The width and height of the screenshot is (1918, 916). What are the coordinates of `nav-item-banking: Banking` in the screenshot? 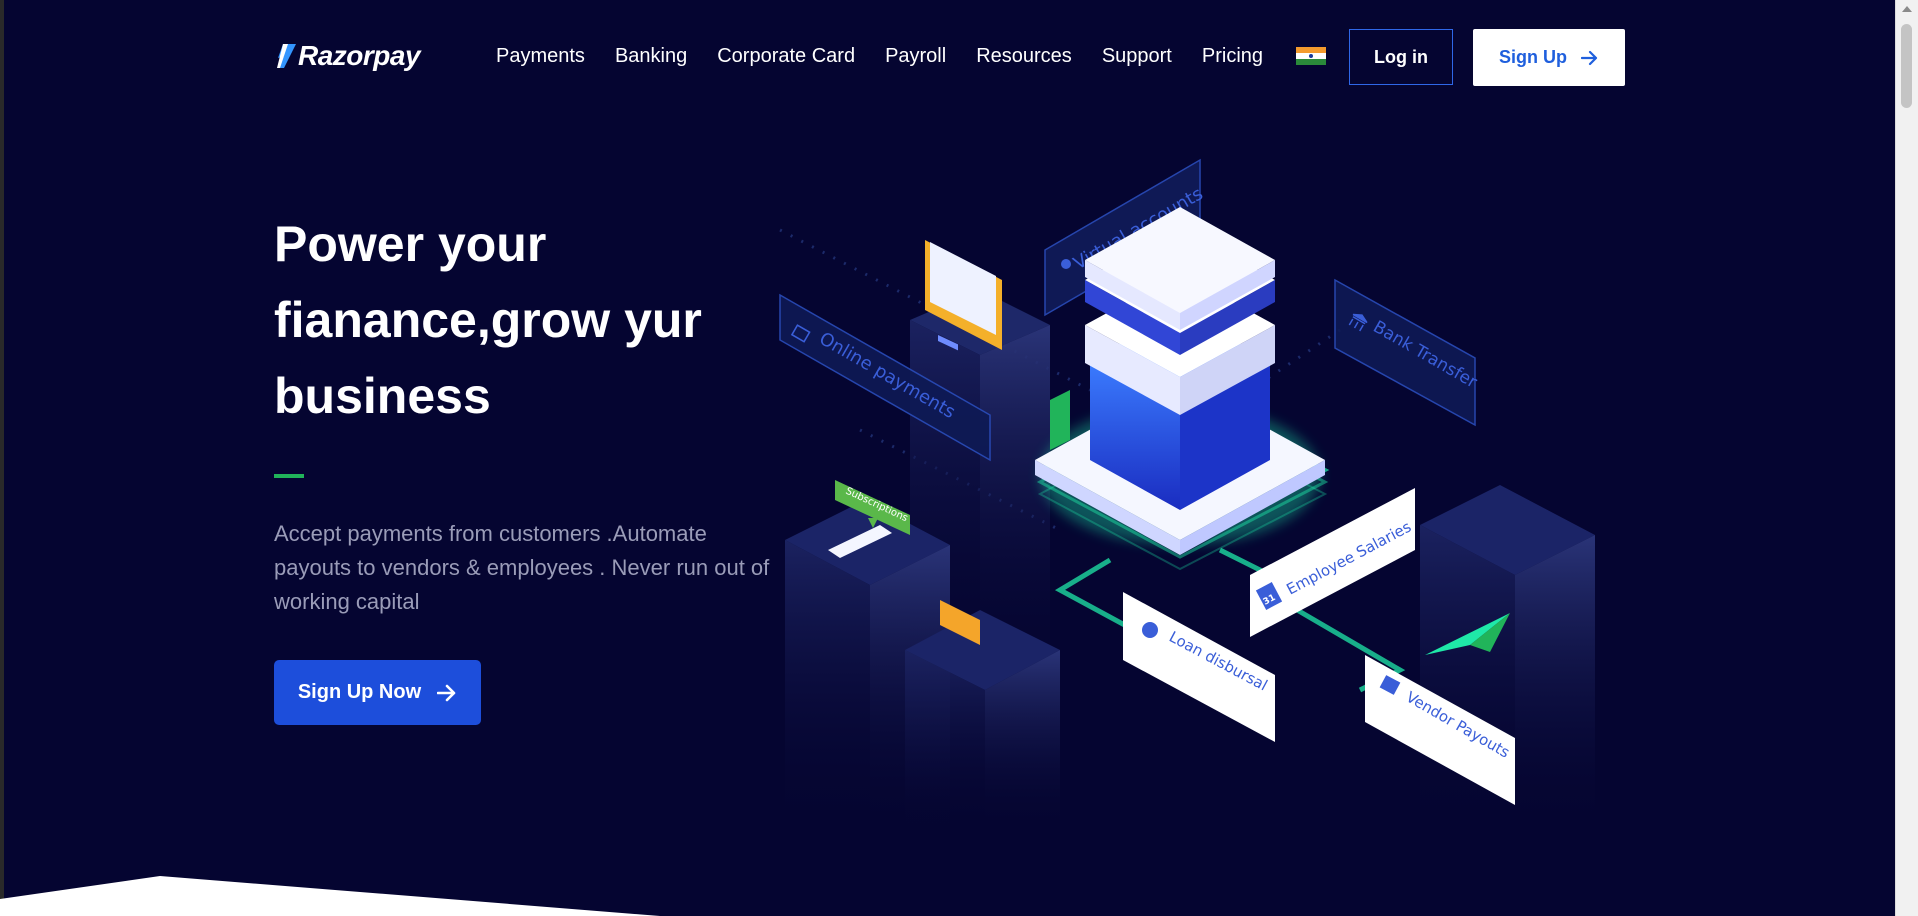 It's located at (651, 56).